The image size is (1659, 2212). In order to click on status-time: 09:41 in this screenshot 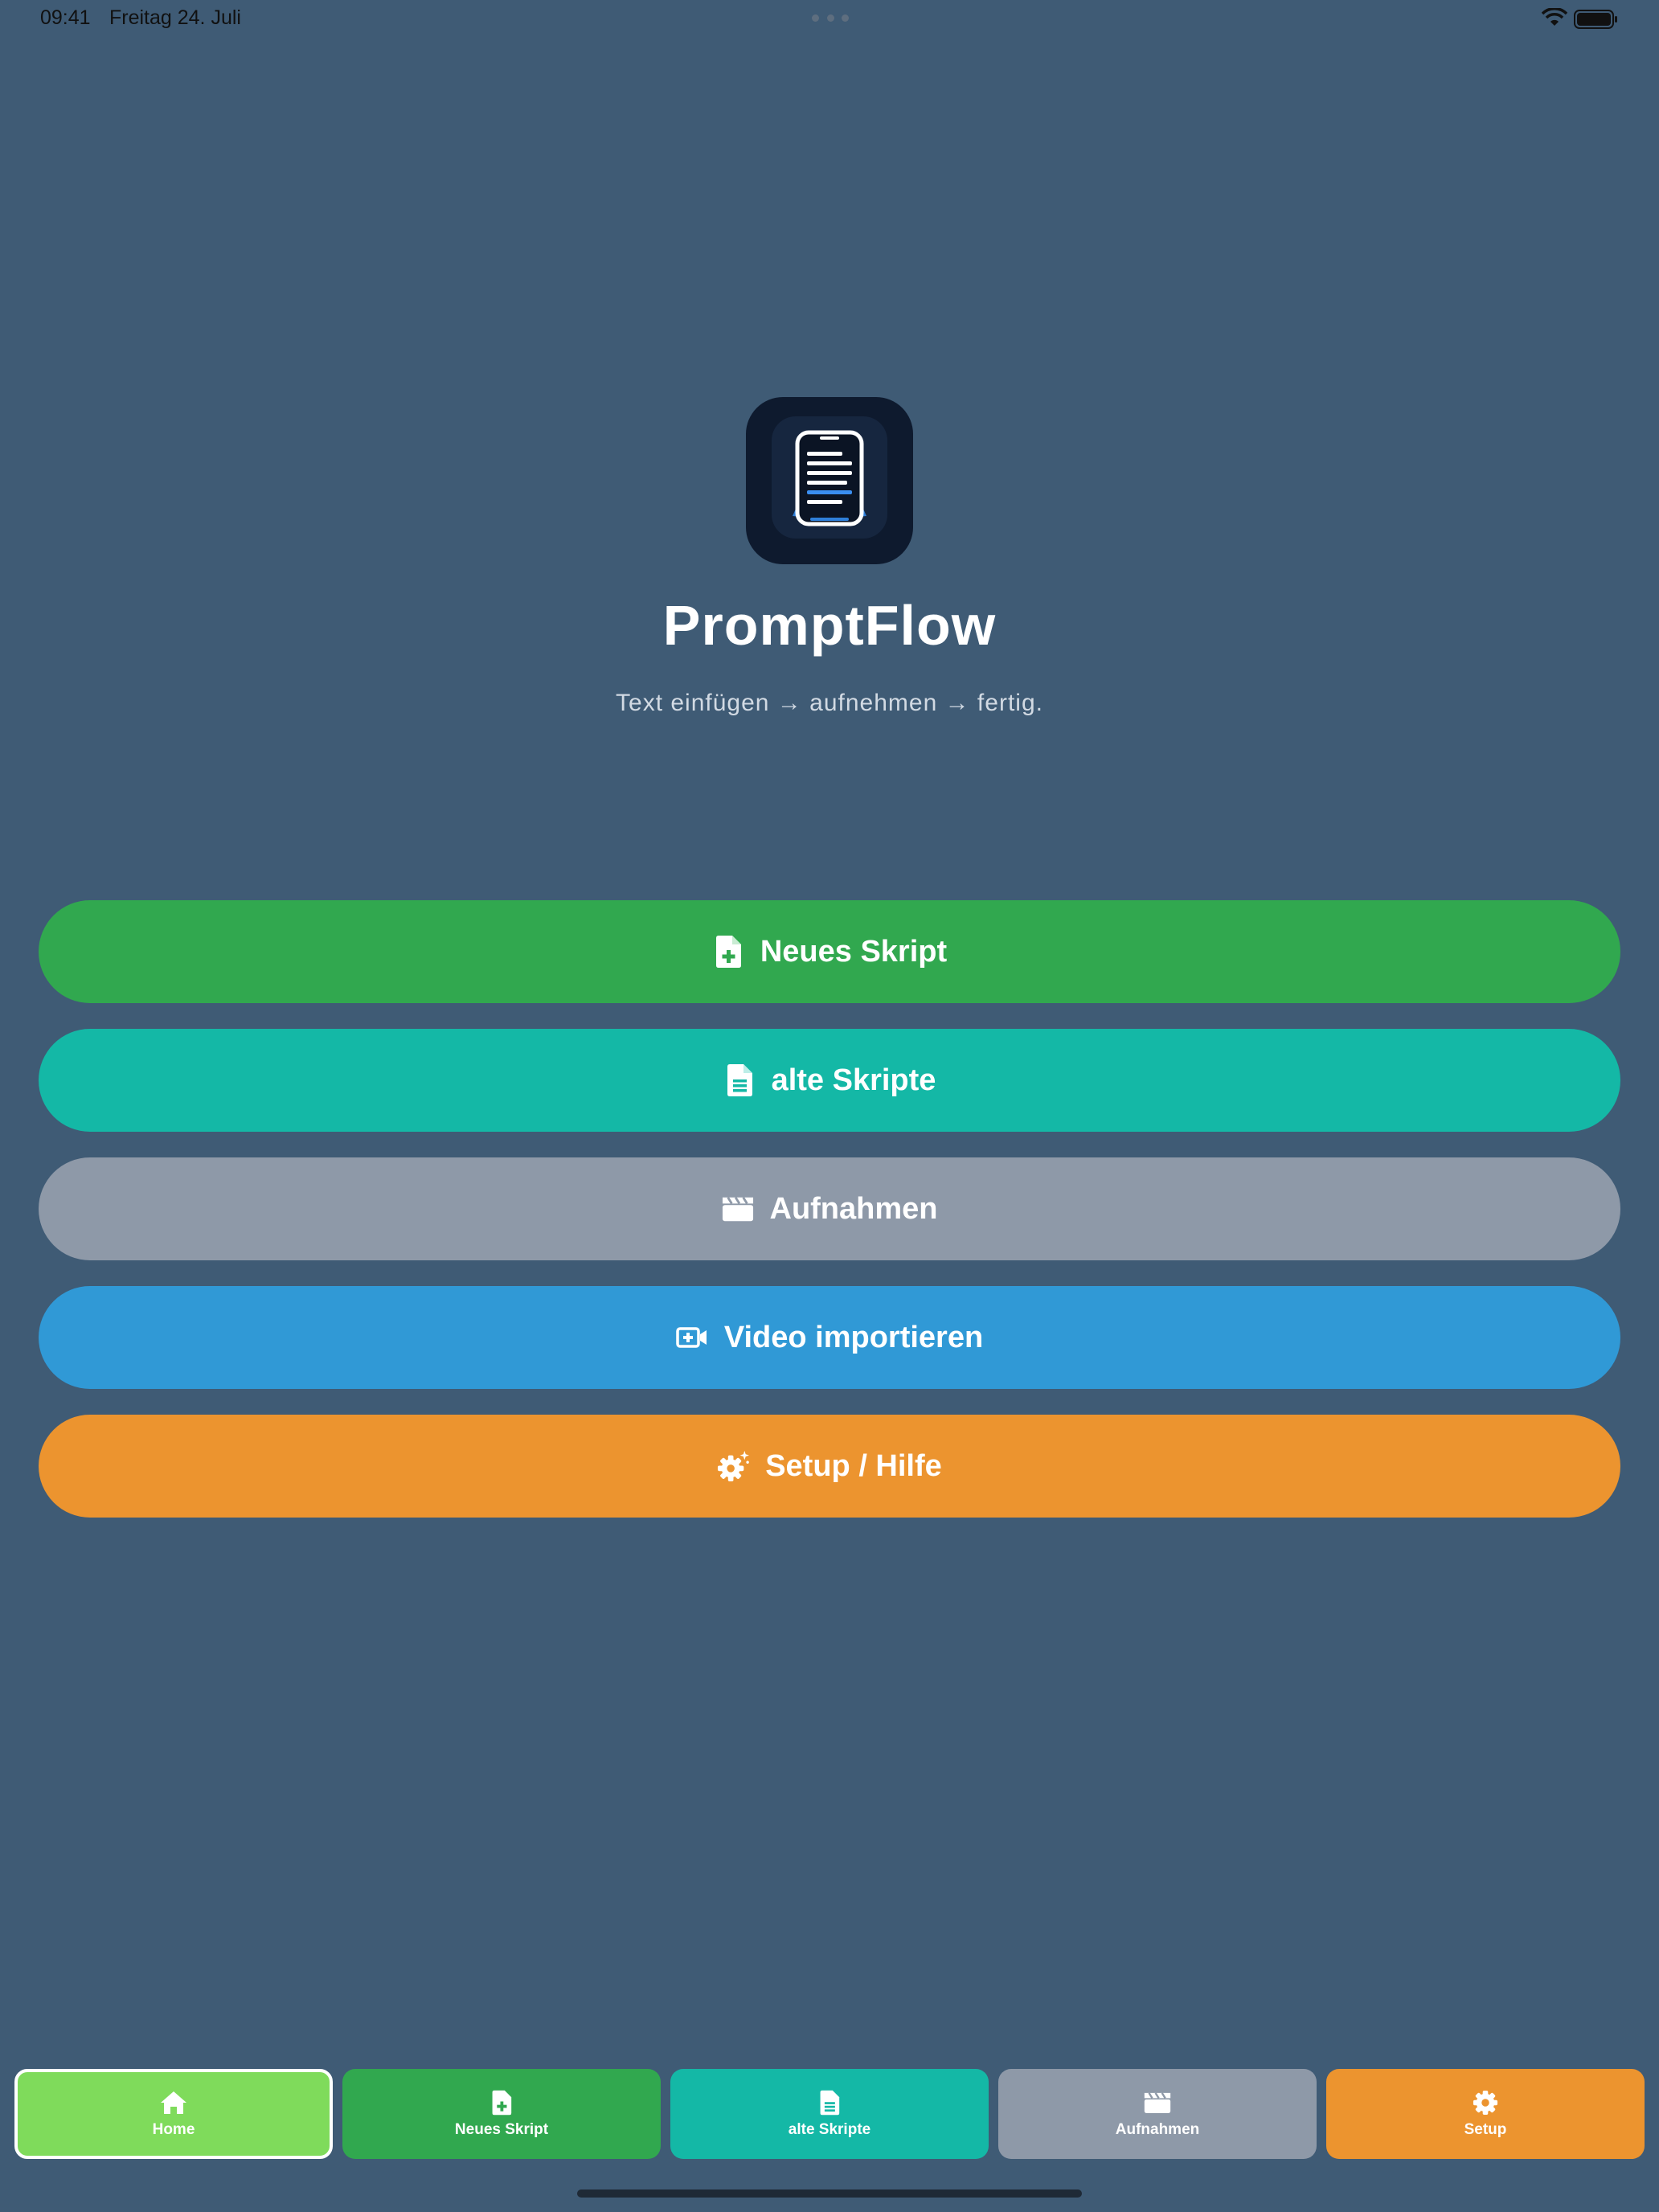, I will do `click(65, 17)`.